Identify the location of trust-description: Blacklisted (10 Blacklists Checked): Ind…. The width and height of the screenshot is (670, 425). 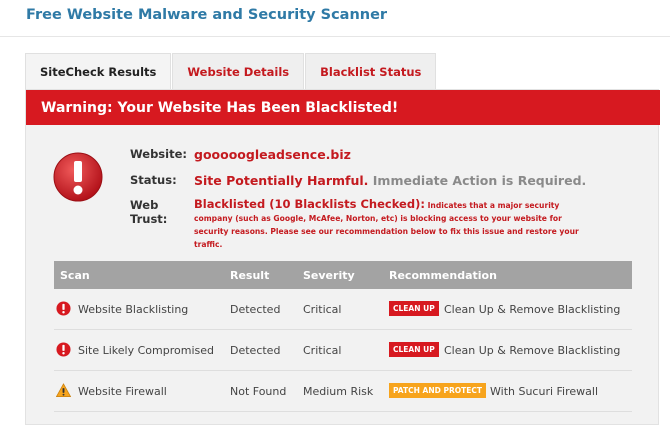
(394, 224).